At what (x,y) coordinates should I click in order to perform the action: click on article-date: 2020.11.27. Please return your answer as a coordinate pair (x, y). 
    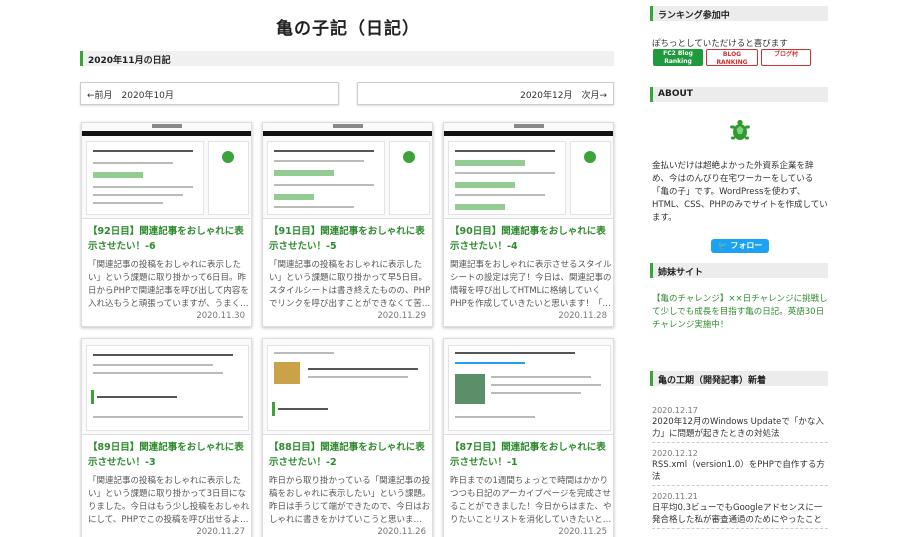
    Looking at the image, I should click on (220, 532).